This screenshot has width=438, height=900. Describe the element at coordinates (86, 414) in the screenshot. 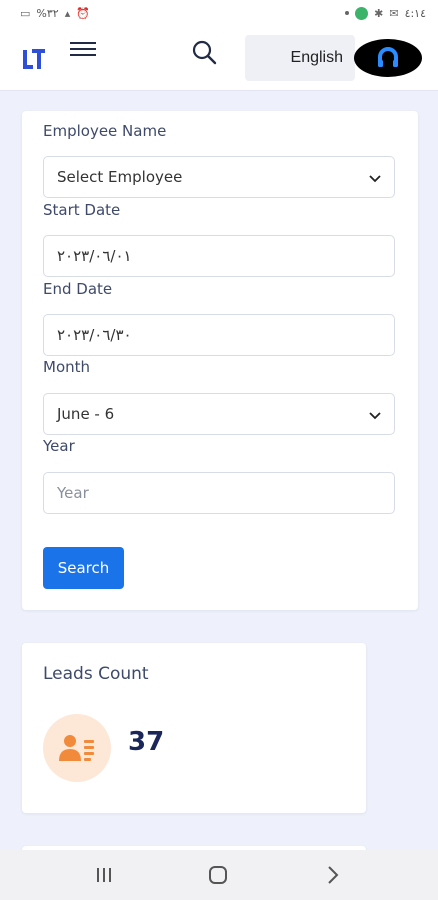

I see `month-select-value: June - 6` at that location.